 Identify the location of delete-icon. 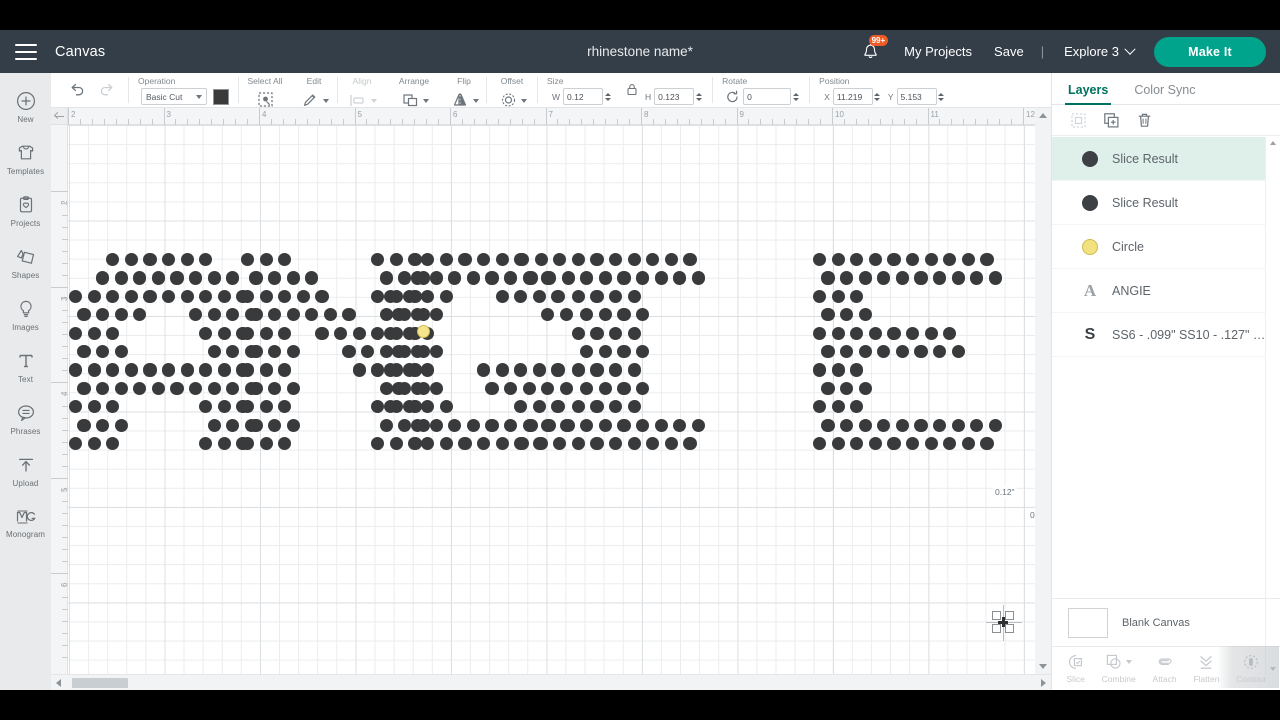
(1144, 120).